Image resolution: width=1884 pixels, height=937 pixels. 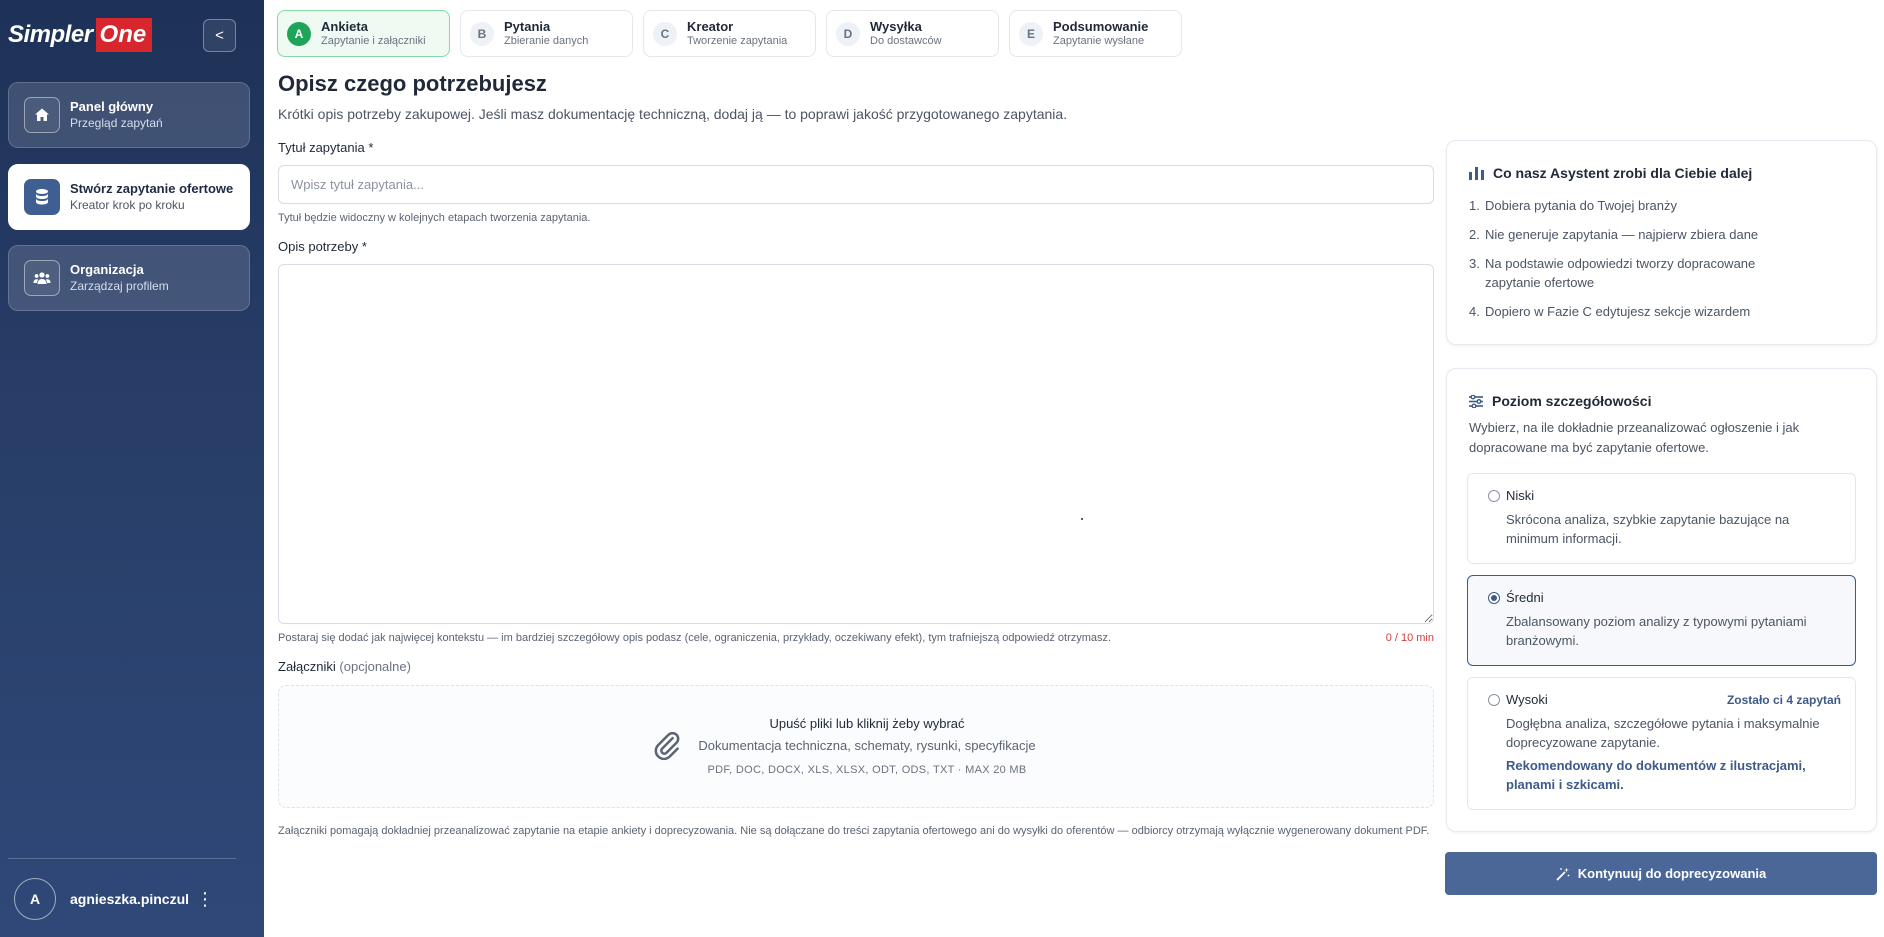 What do you see at coordinates (344, 26) in the screenshot?
I see `step-title: Ankieta` at bounding box center [344, 26].